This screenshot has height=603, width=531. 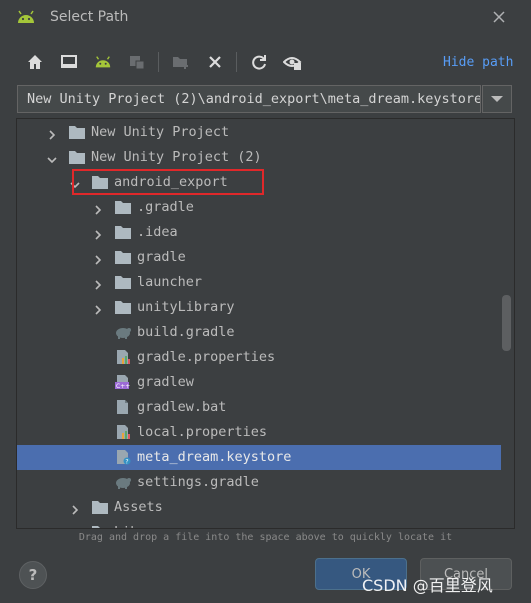 What do you see at coordinates (259, 232) in the screenshot?
I see `tree-folder-row: .idea` at bounding box center [259, 232].